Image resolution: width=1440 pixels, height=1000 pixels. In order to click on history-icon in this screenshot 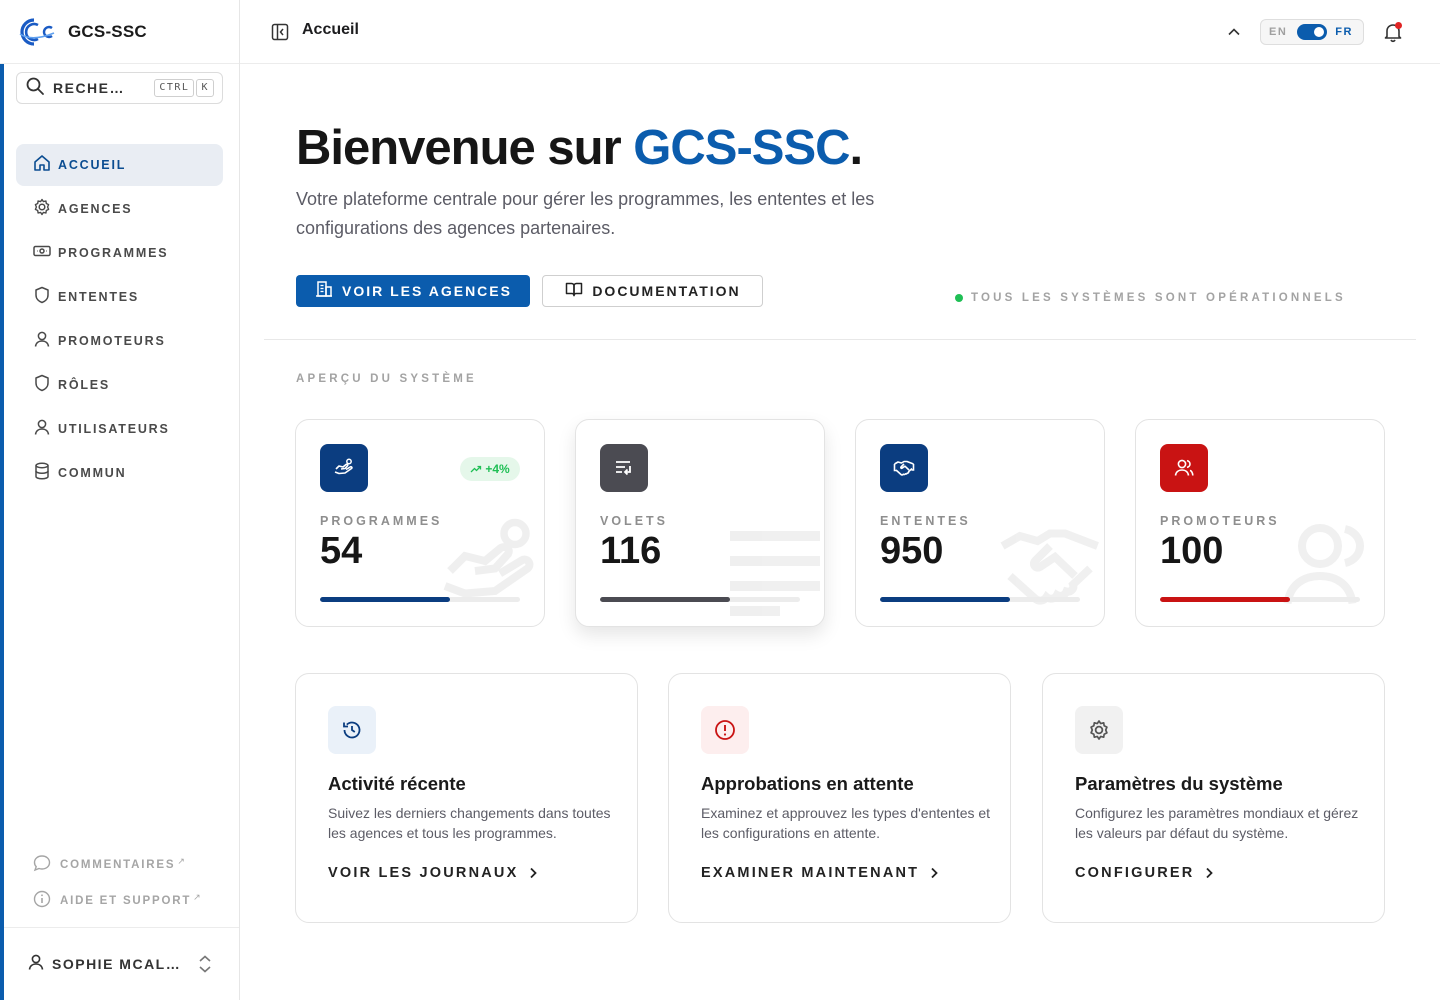, I will do `click(352, 730)`.